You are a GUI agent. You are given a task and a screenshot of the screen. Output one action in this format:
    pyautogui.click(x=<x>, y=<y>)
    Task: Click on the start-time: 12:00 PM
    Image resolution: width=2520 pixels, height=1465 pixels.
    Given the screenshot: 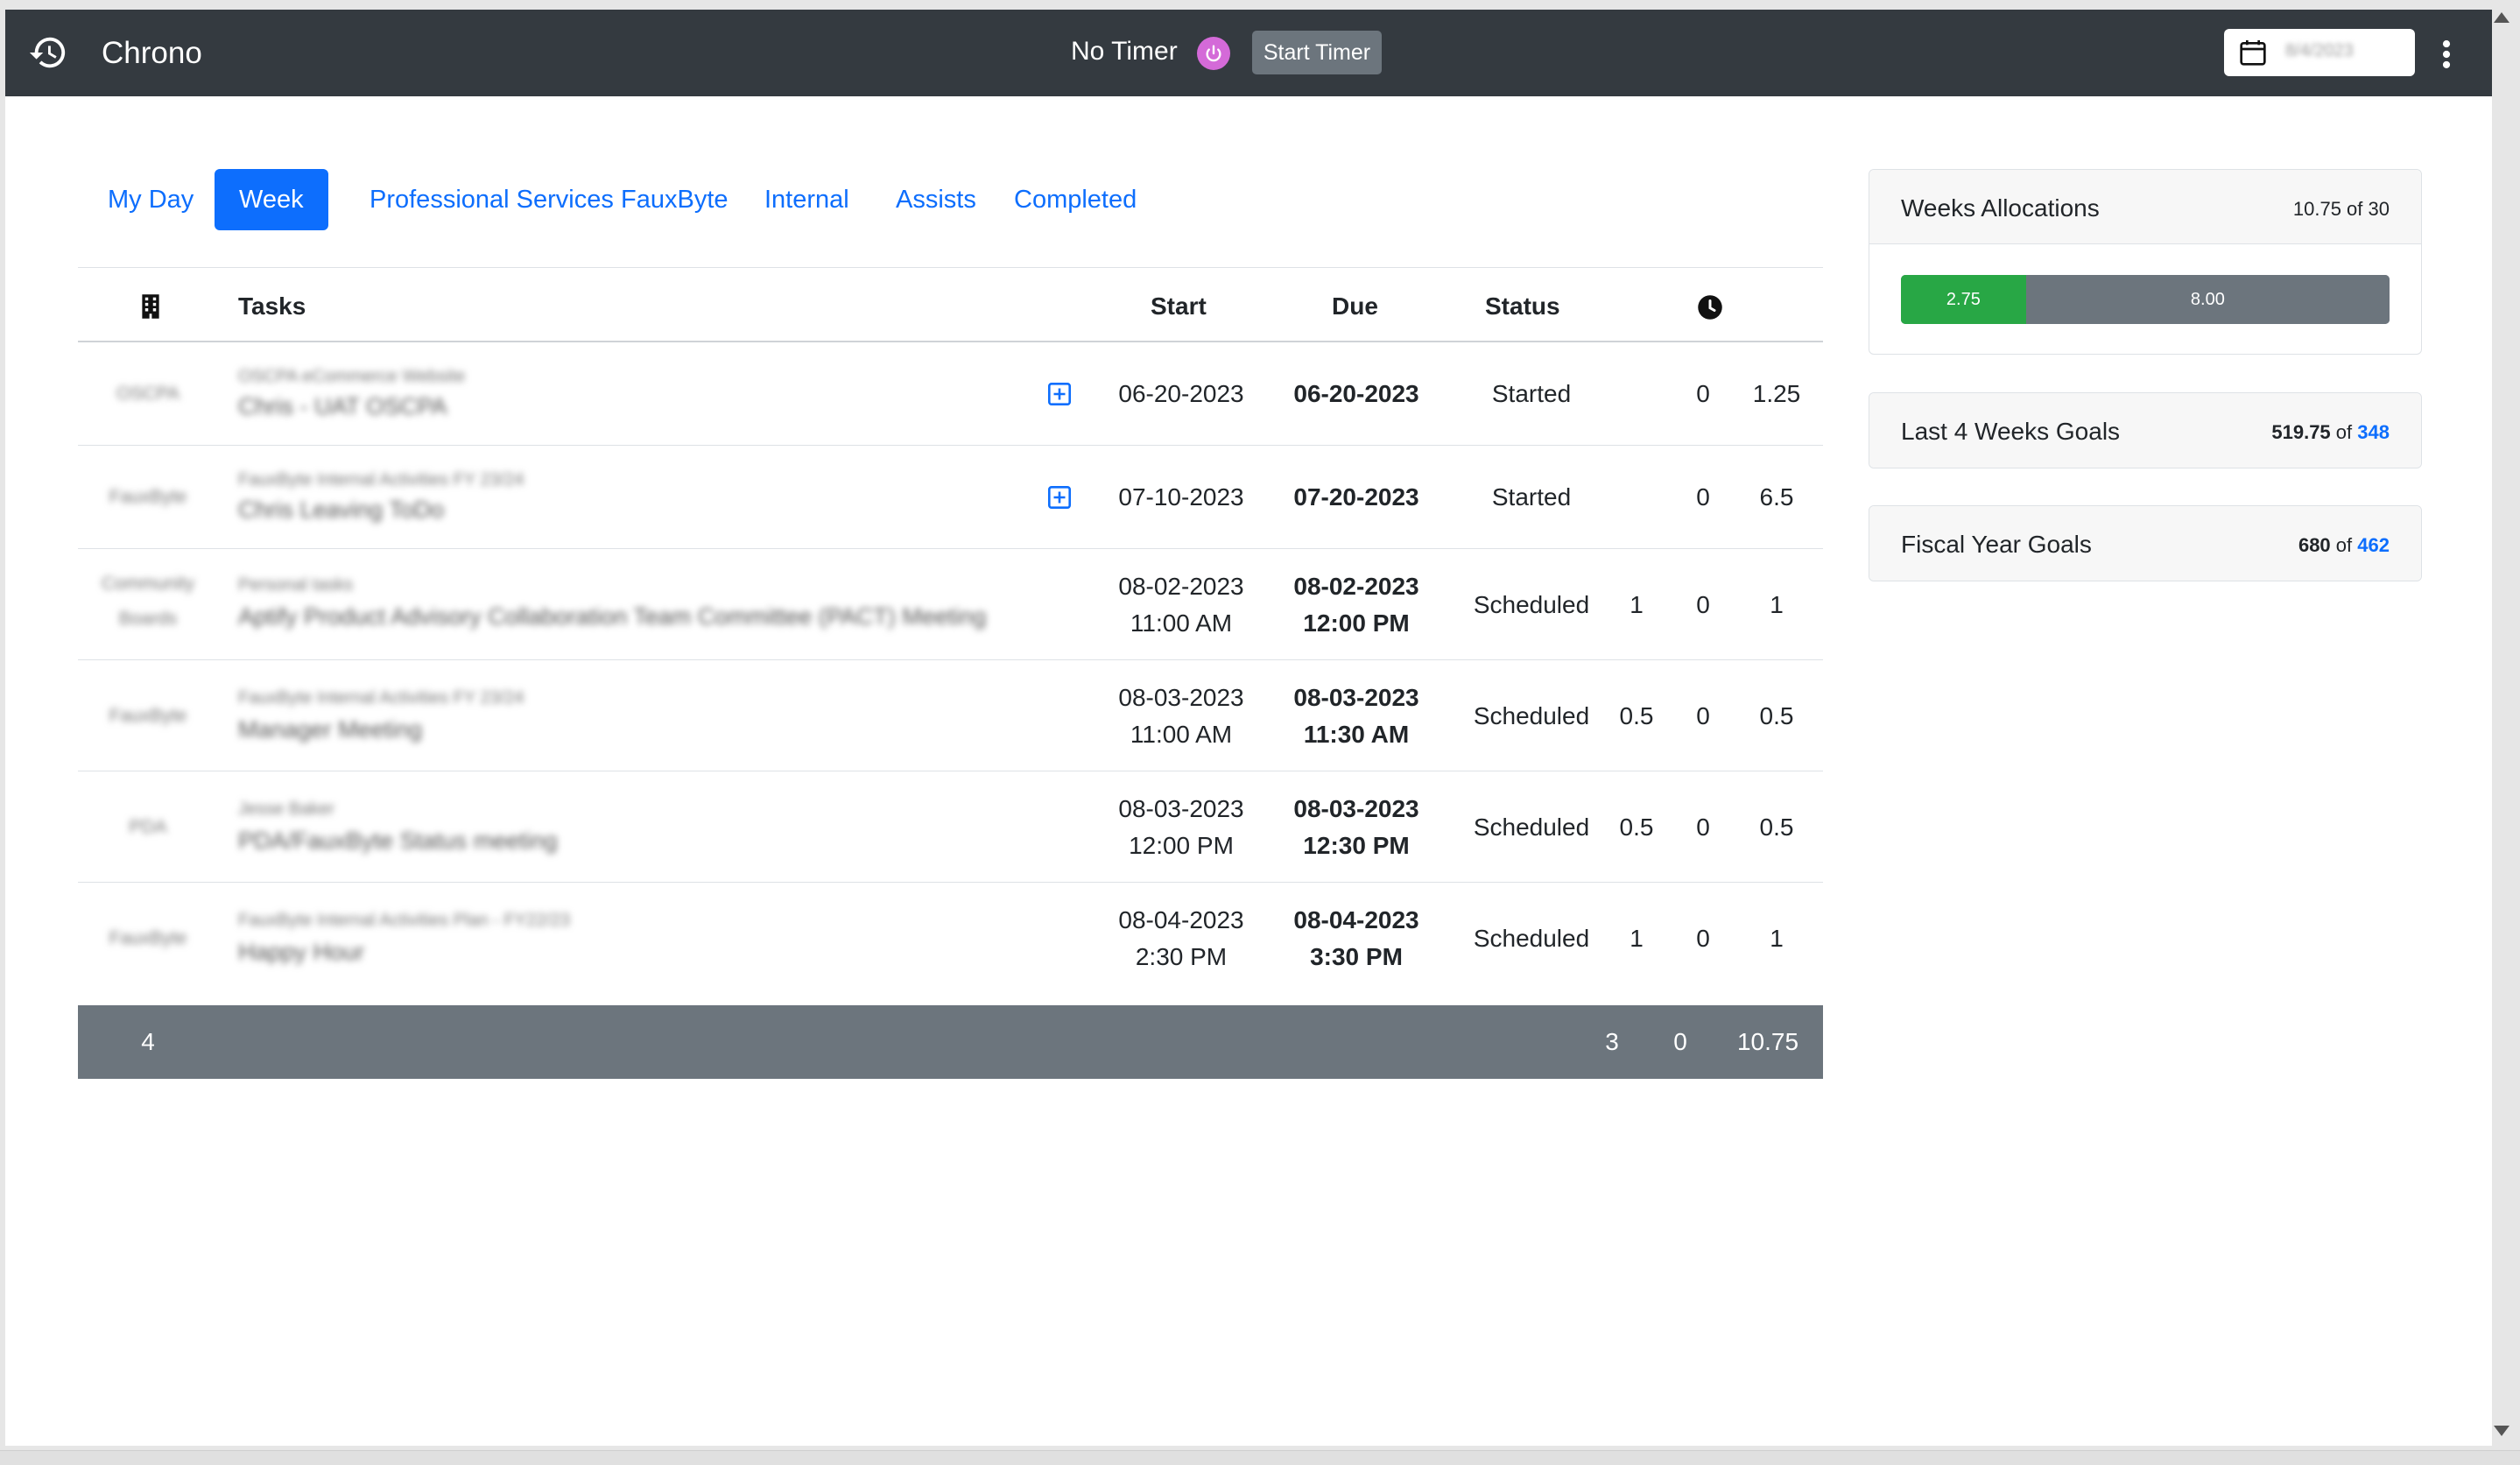 What is the action you would take?
    pyautogui.click(x=1181, y=845)
    